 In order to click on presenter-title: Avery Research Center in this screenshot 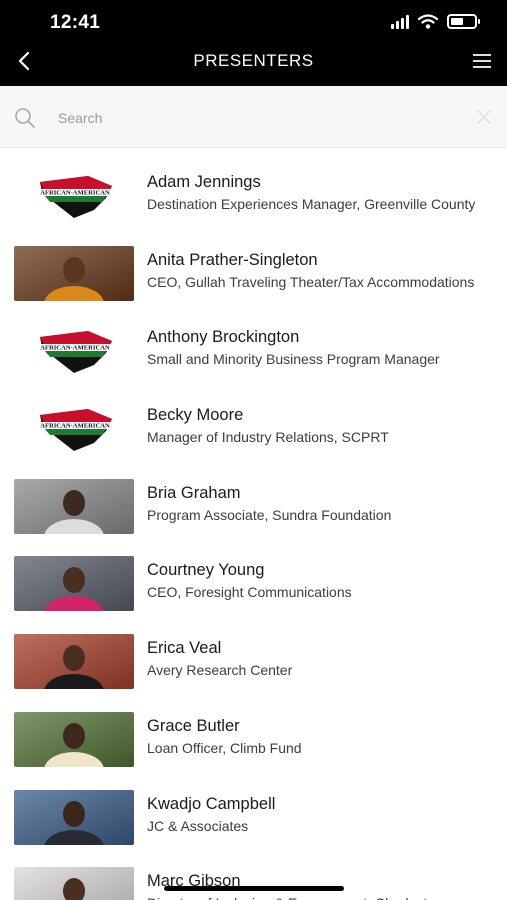, I will do `click(220, 670)`.